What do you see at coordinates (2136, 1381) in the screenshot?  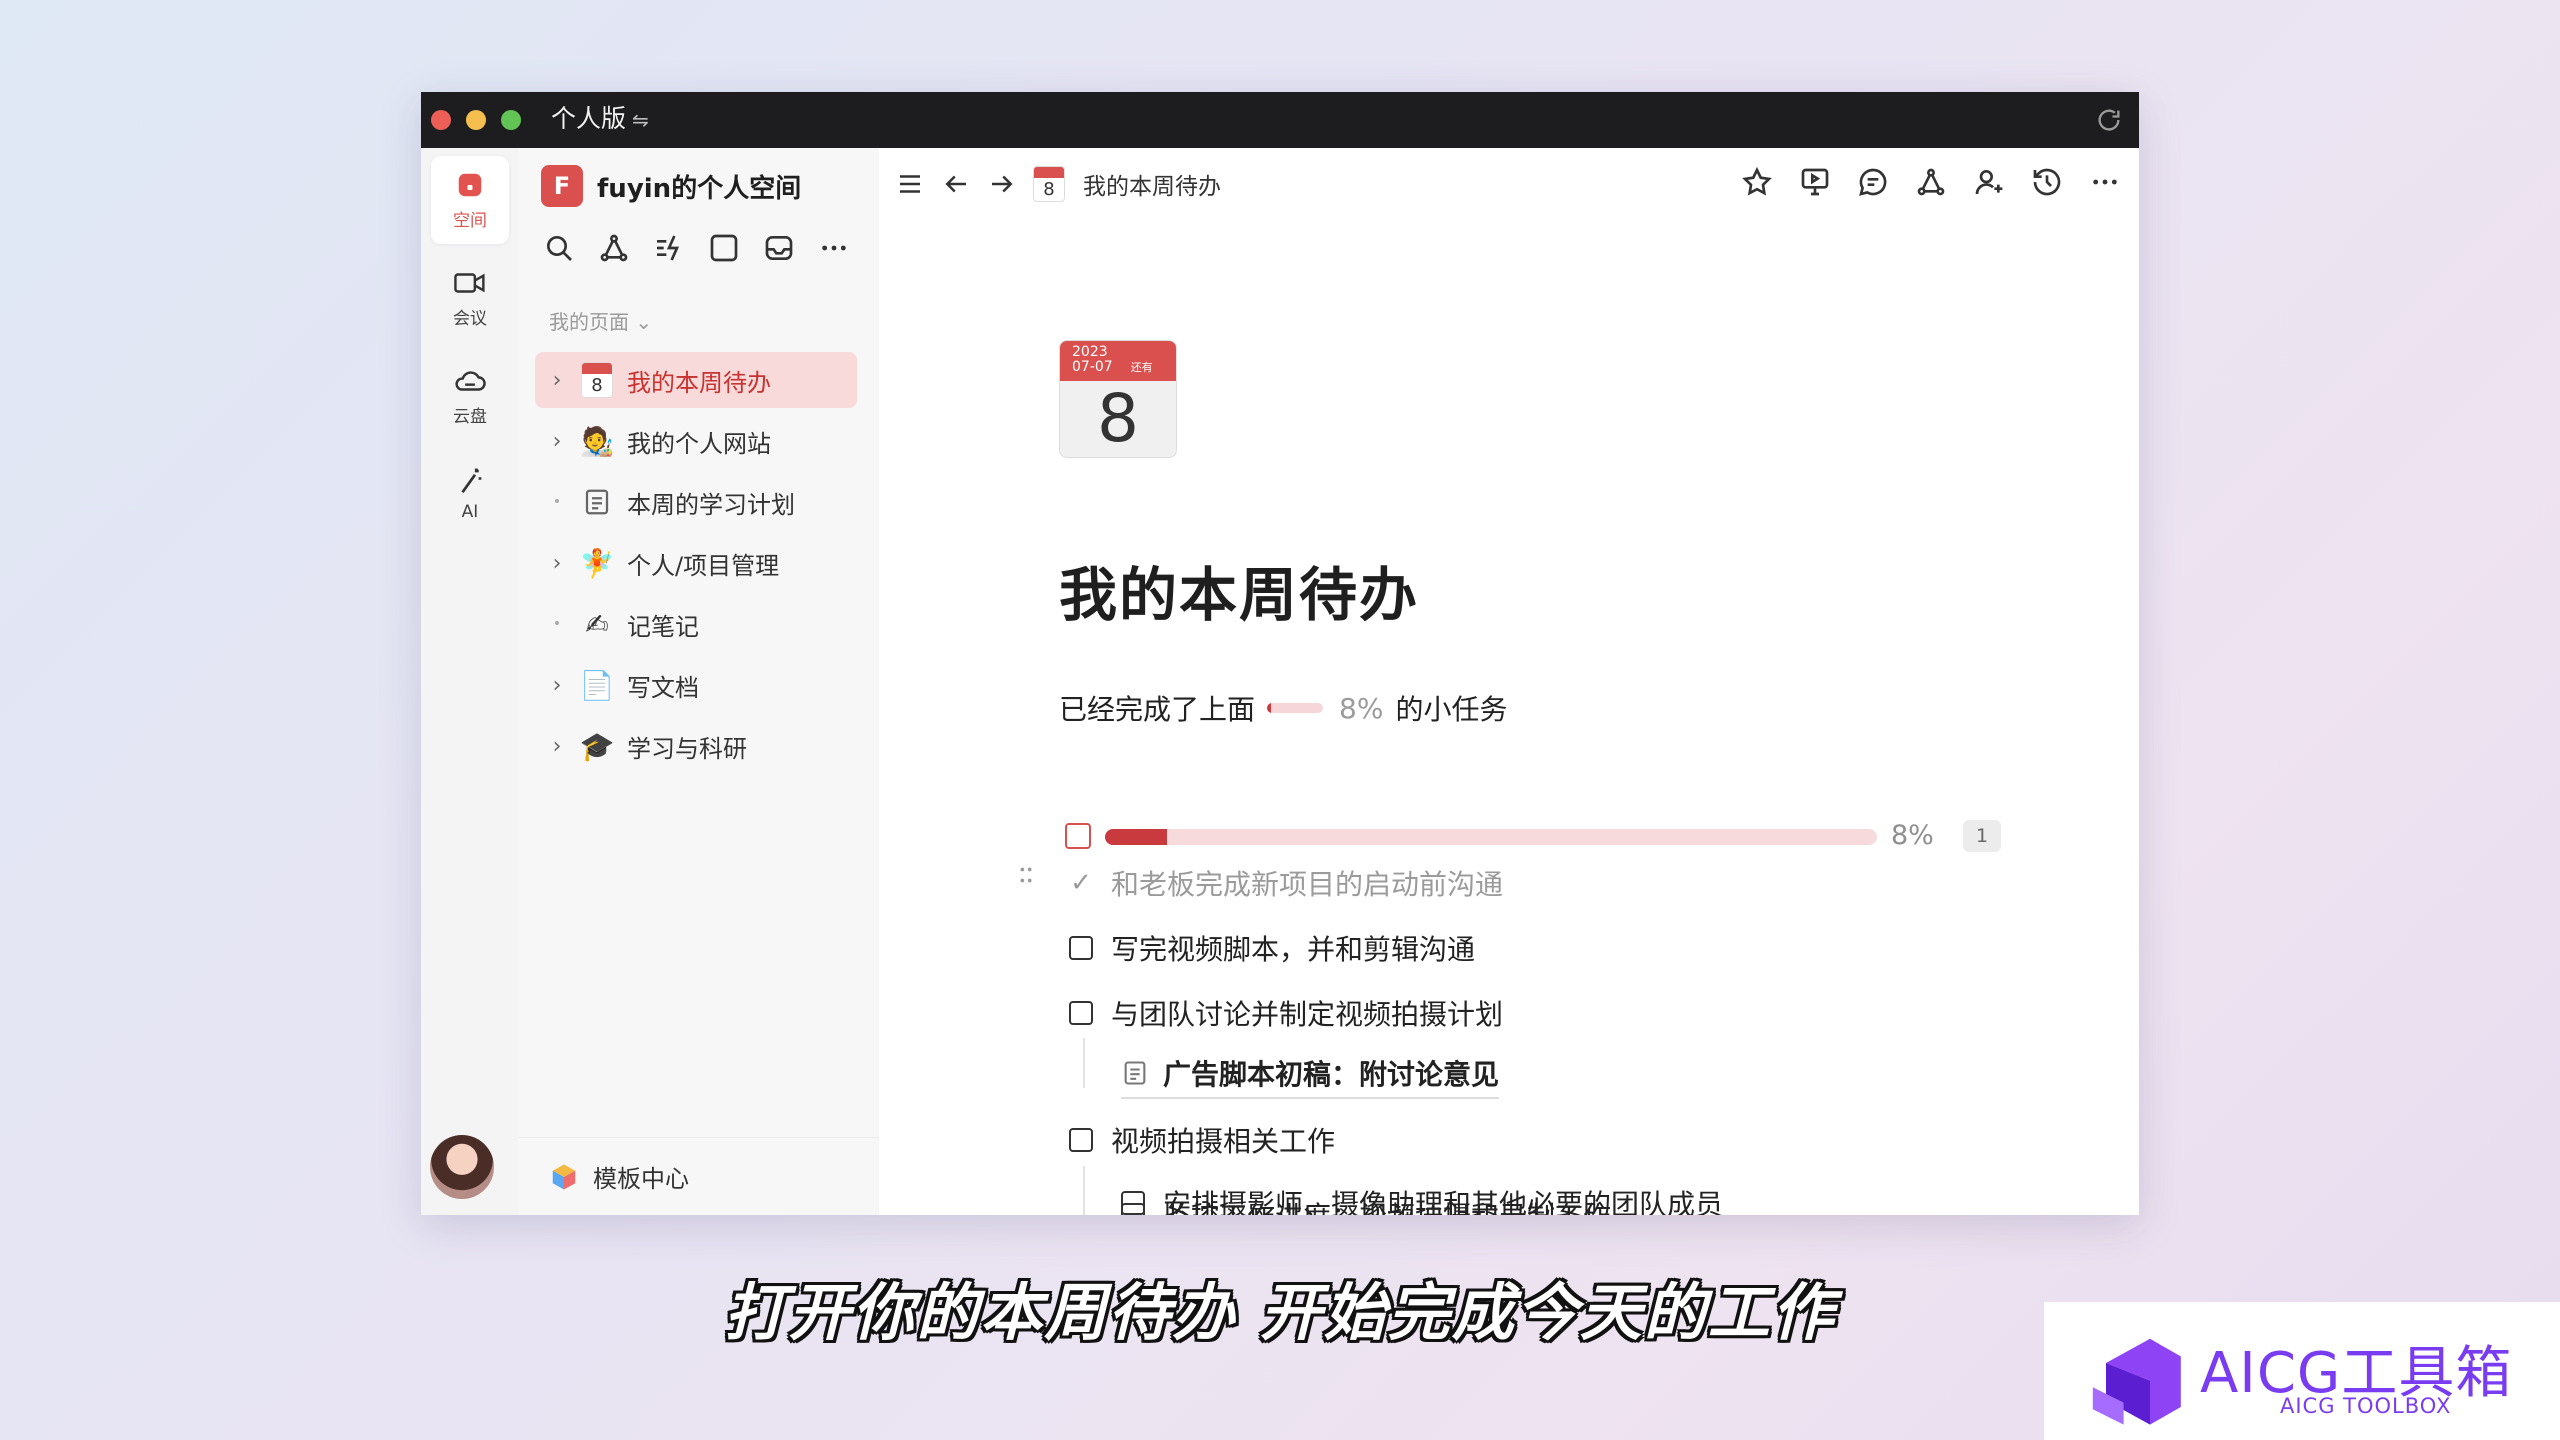 I see `aicg-logo-icon` at bounding box center [2136, 1381].